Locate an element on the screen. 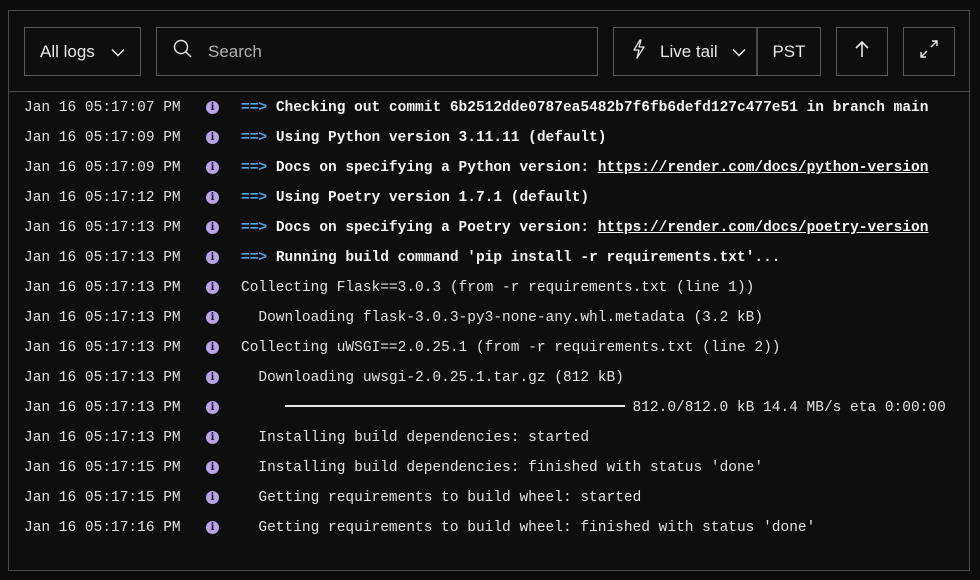 The height and width of the screenshot is (580, 980). log-text: Using Poetry version 1.7.1 (default) is located at coordinates (432, 198).